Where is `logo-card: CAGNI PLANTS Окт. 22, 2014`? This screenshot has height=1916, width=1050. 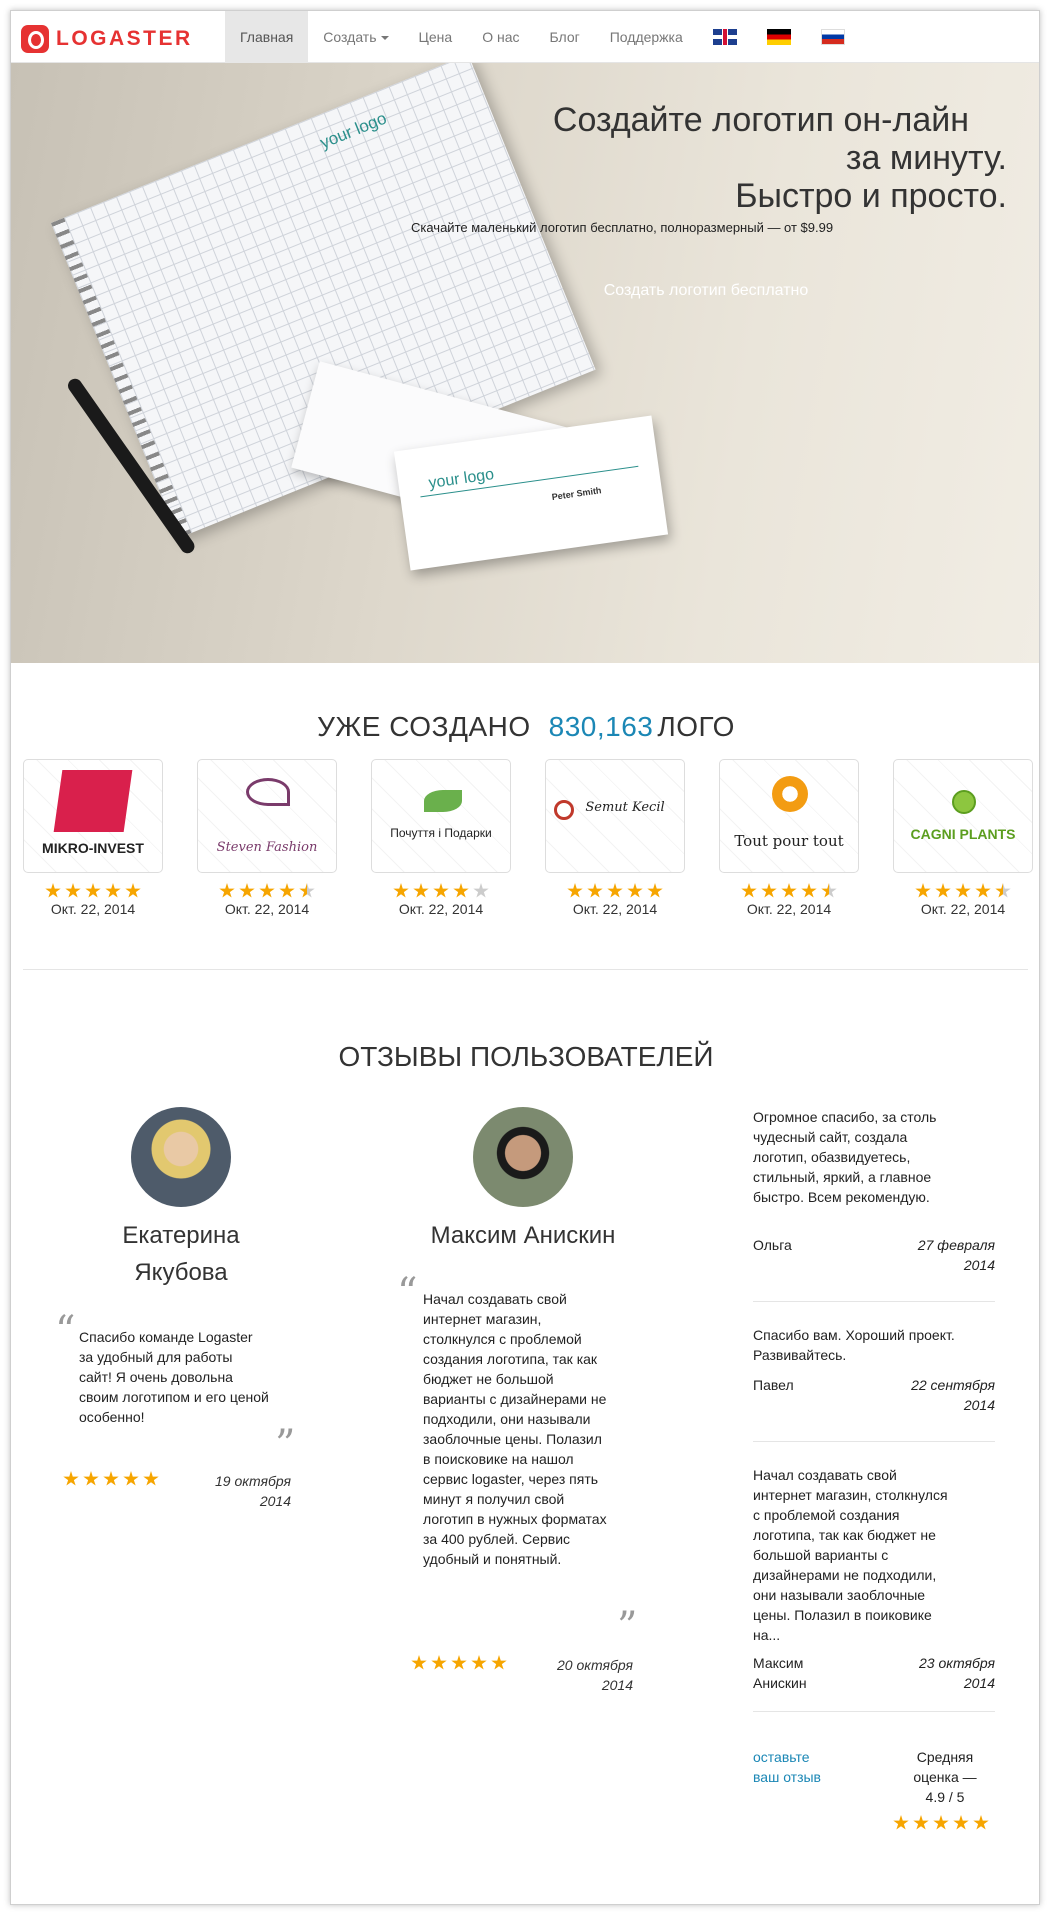 logo-card: CAGNI PLANTS Окт. 22, 2014 is located at coordinates (963, 838).